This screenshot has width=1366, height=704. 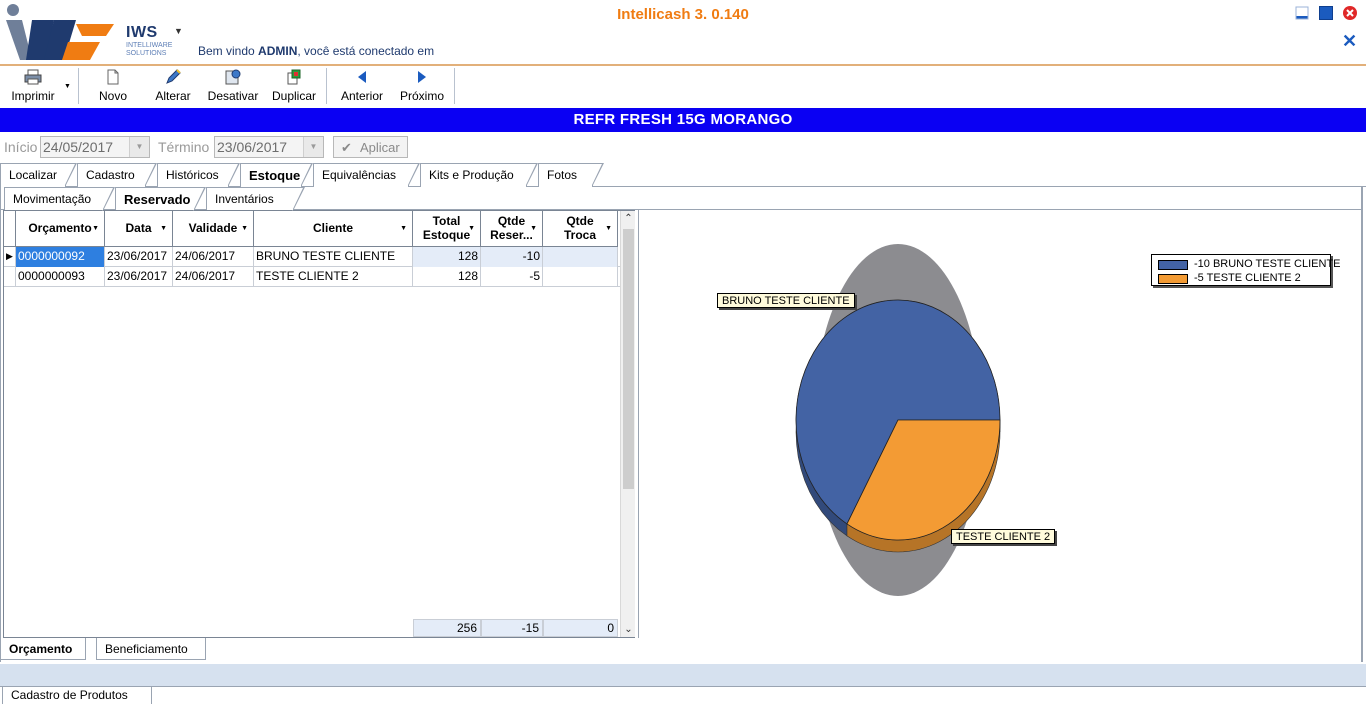 I want to click on deactivate-icon, so click(x=233, y=77).